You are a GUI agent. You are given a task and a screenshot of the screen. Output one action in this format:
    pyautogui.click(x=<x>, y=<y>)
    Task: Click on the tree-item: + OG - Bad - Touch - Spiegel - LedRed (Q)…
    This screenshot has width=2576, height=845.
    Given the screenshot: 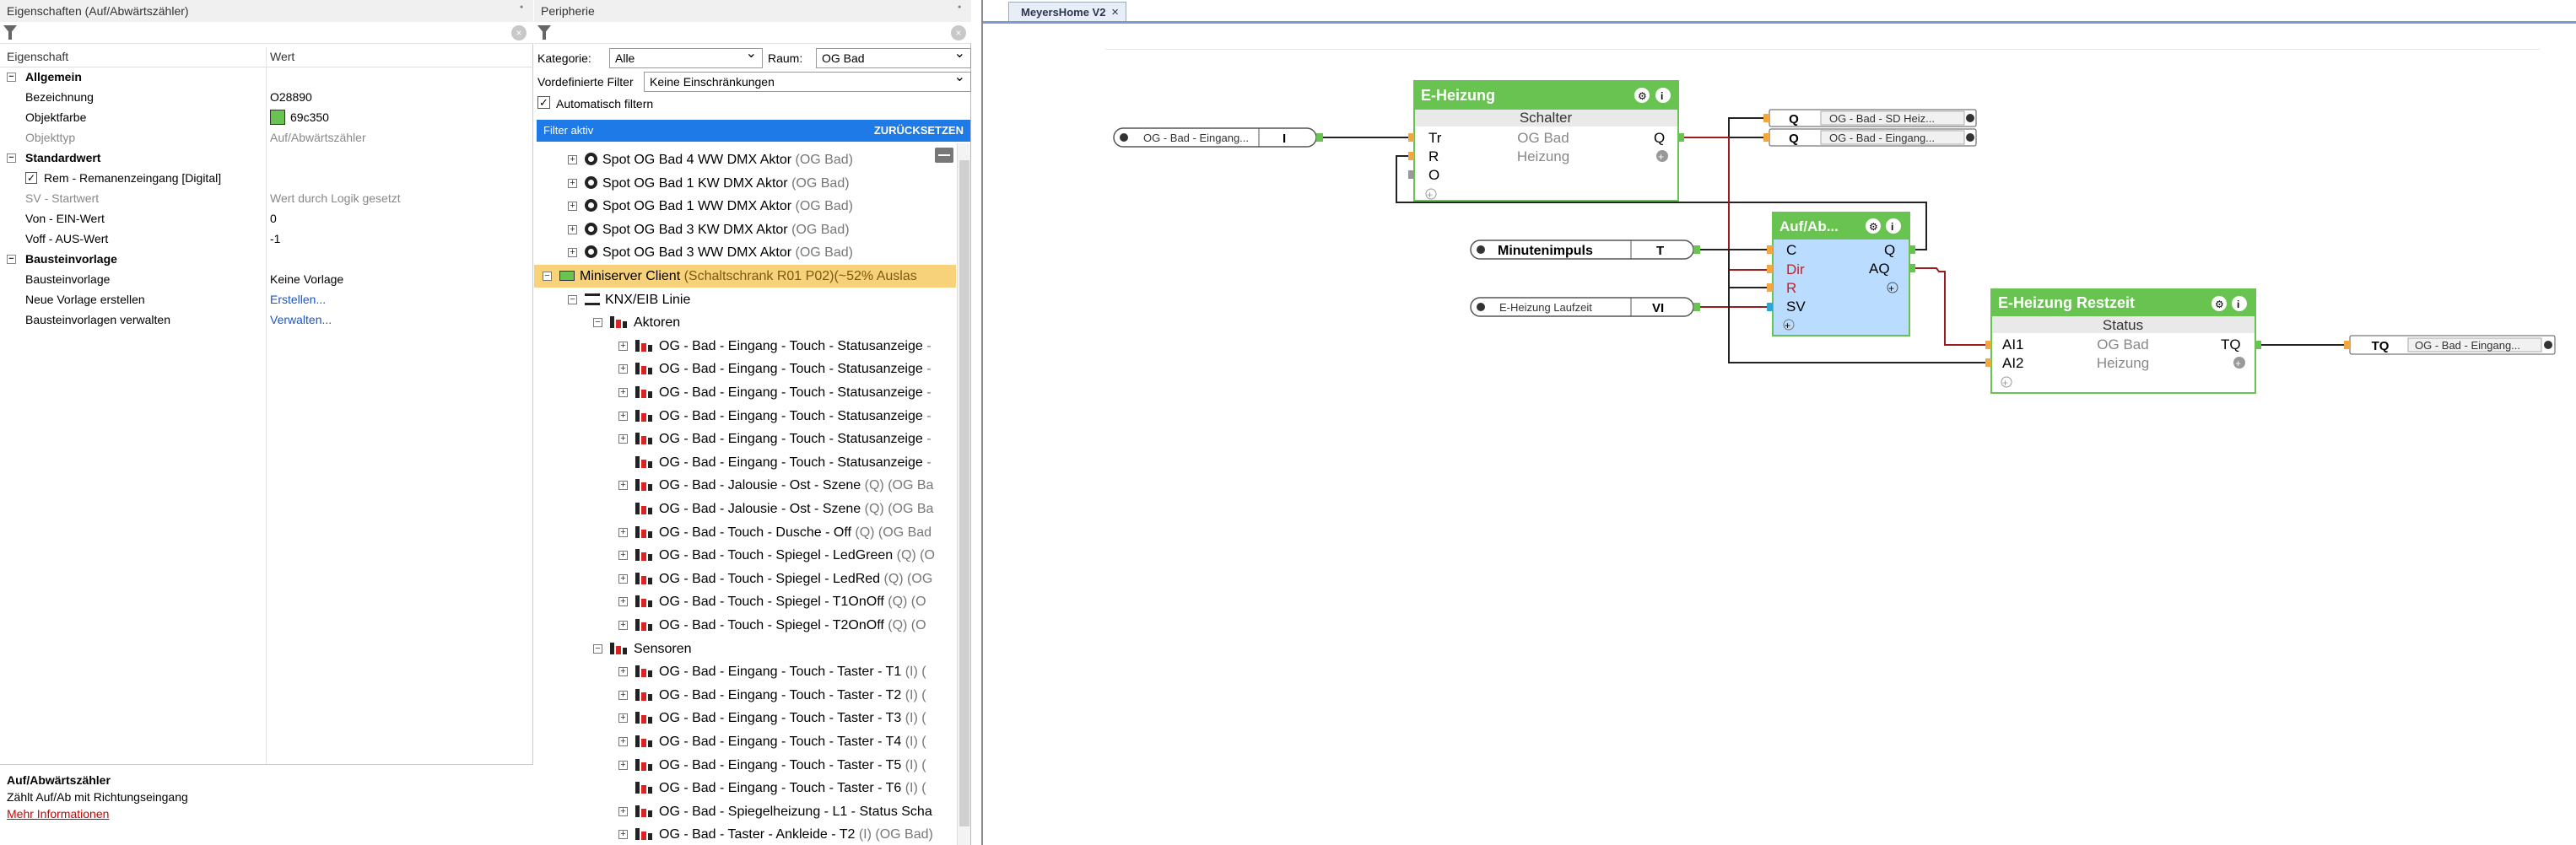 What is the action you would take?
    pyautogui.click(x=745, y=579)
    